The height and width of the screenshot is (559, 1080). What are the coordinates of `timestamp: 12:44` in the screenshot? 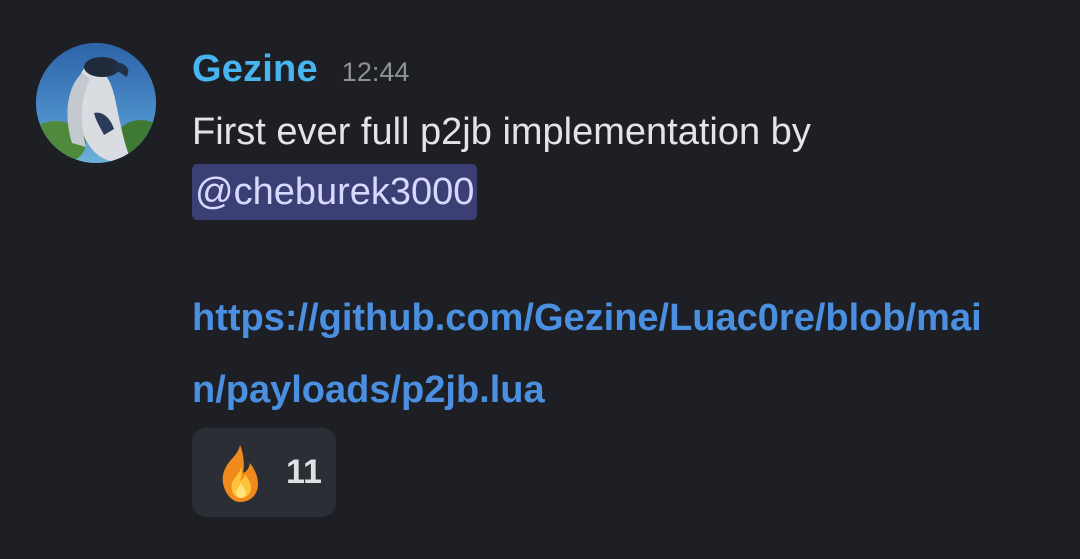 It's located at (376, 72).